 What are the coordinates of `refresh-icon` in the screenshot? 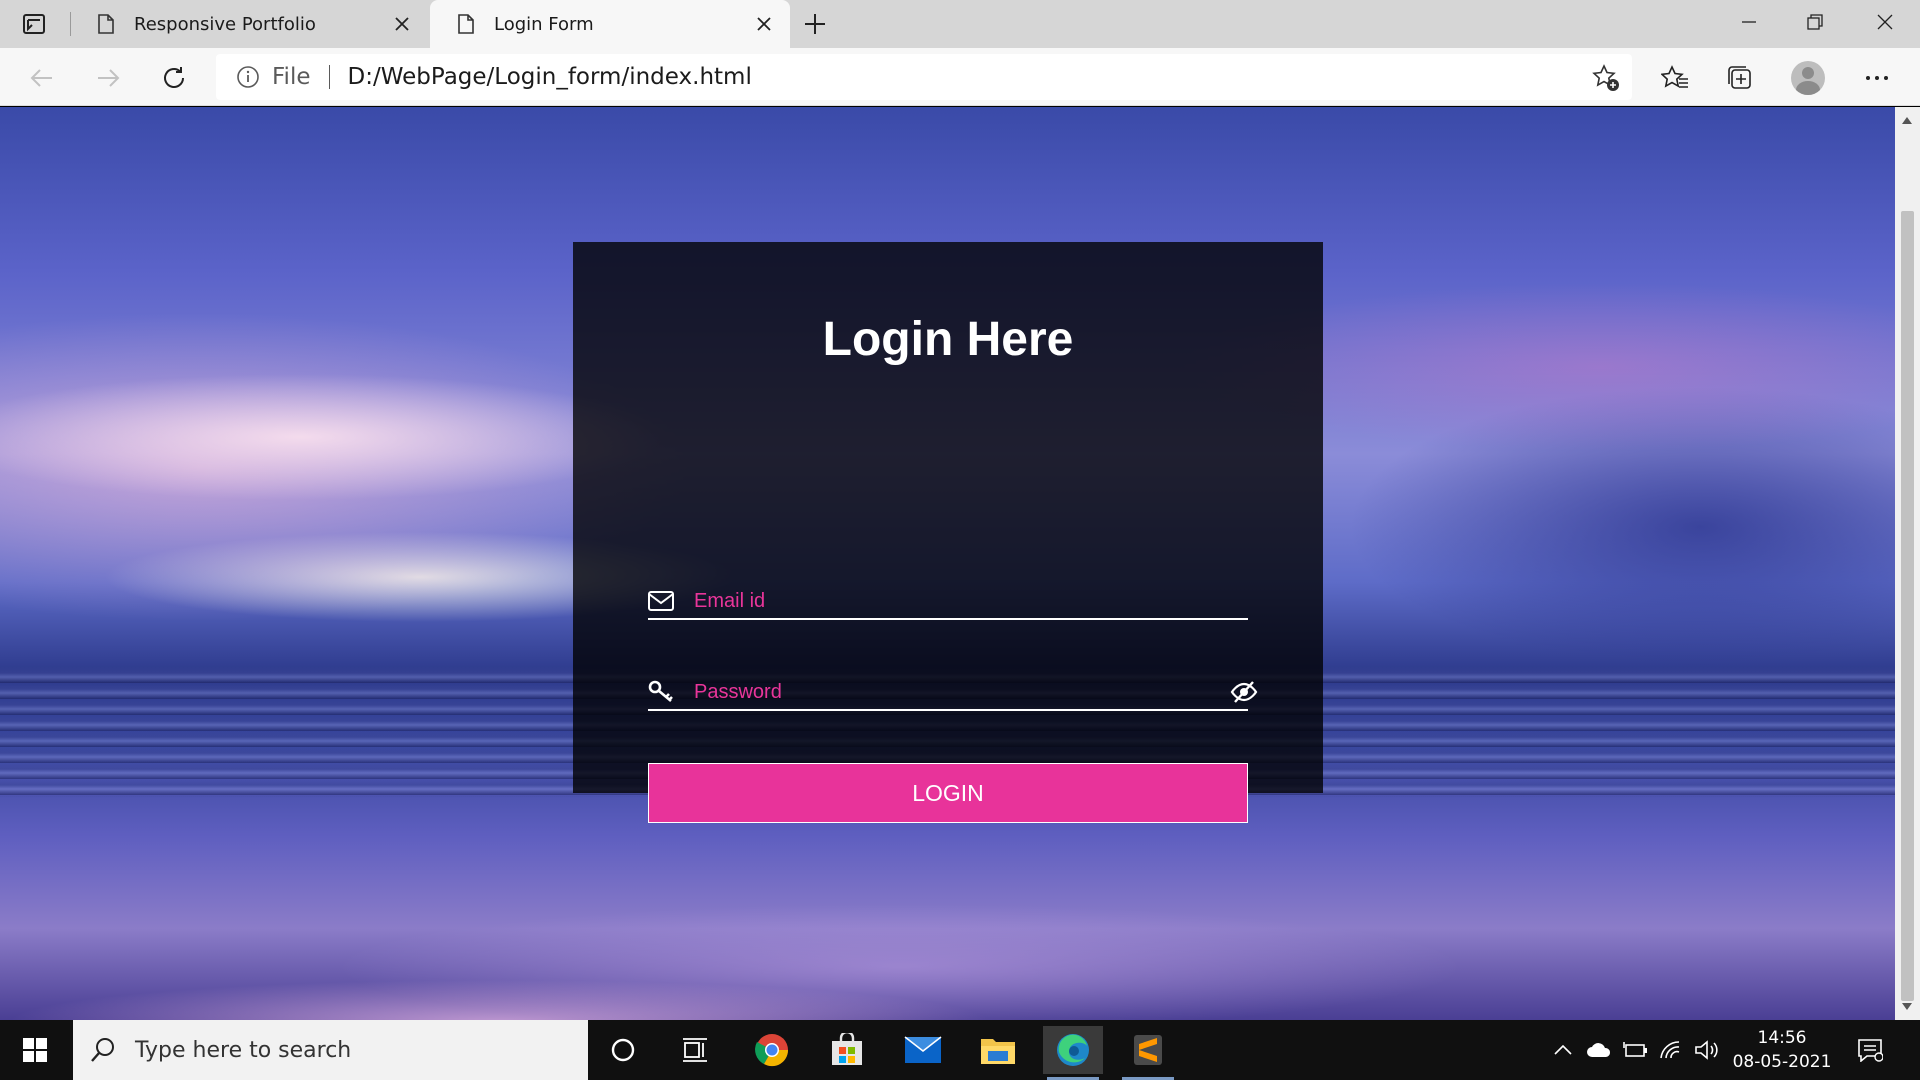 It's located at (174, 77).